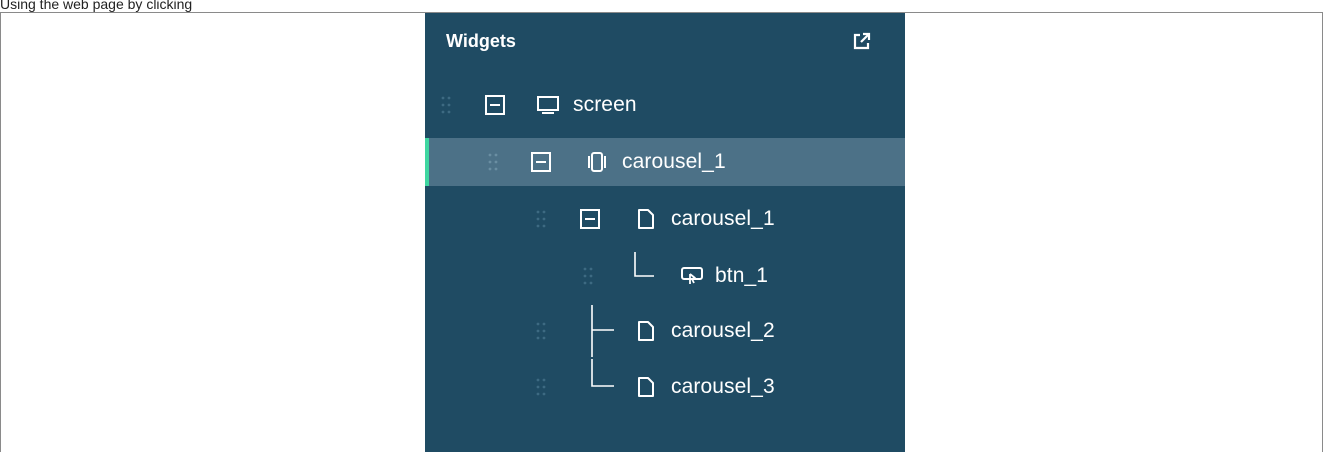 This screenshot has height=452, width=1327. I want to click on tree-node-carousel-1-page: carousel_1, so click(665, 219).